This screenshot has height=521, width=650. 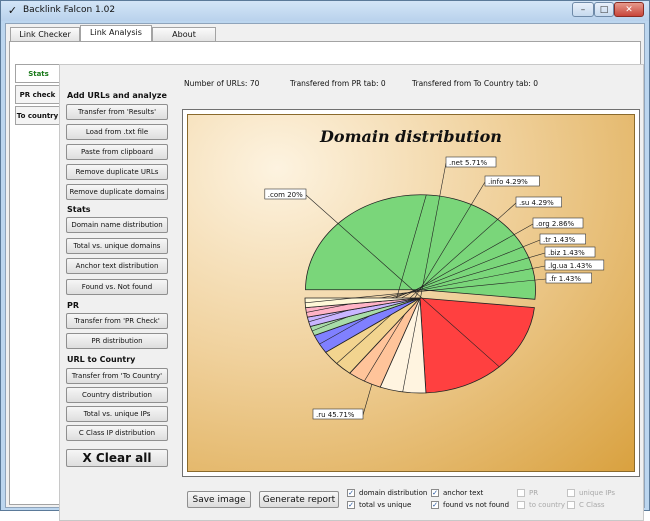 What do you see at coordinates (38, 73) in the screenshot?
I see `side-tab-stats: Stats` at bounding box center [38, 73].